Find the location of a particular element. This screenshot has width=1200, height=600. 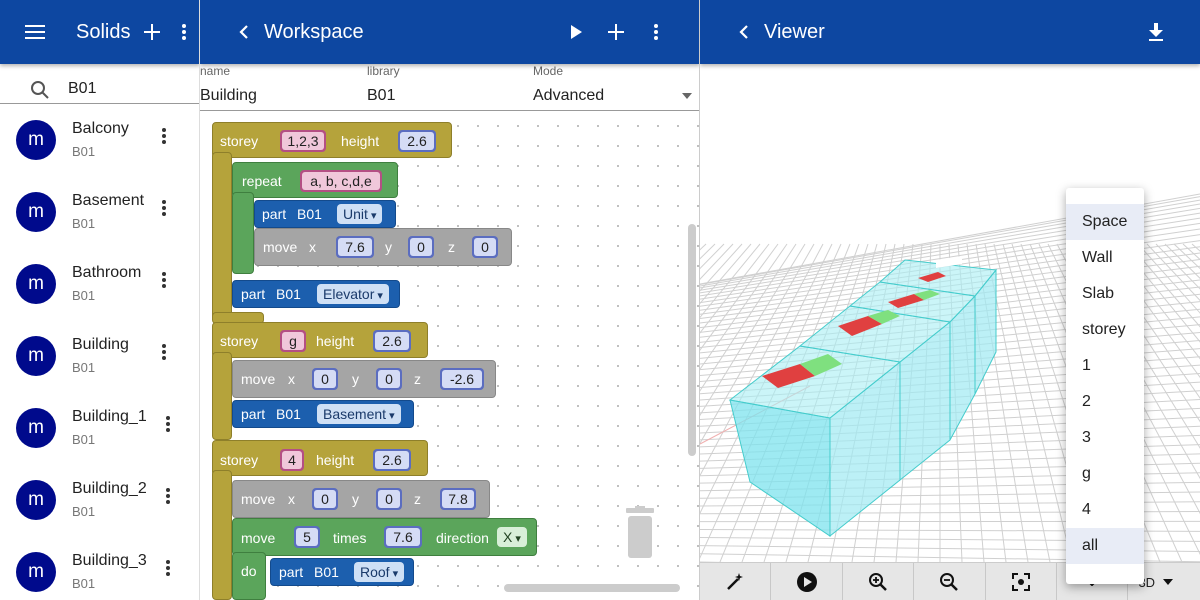

viewer-title: Viewer is located at coordinates (794, 32).